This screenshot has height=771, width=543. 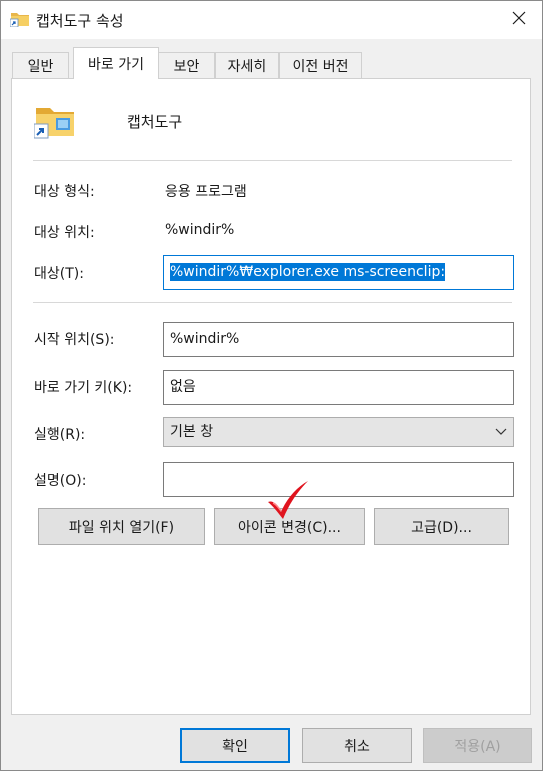 What do you see at coordinates (338, 387) in the screenshot?
I see `shortcut-key-input: 없음` at bounding box center [338, 387].